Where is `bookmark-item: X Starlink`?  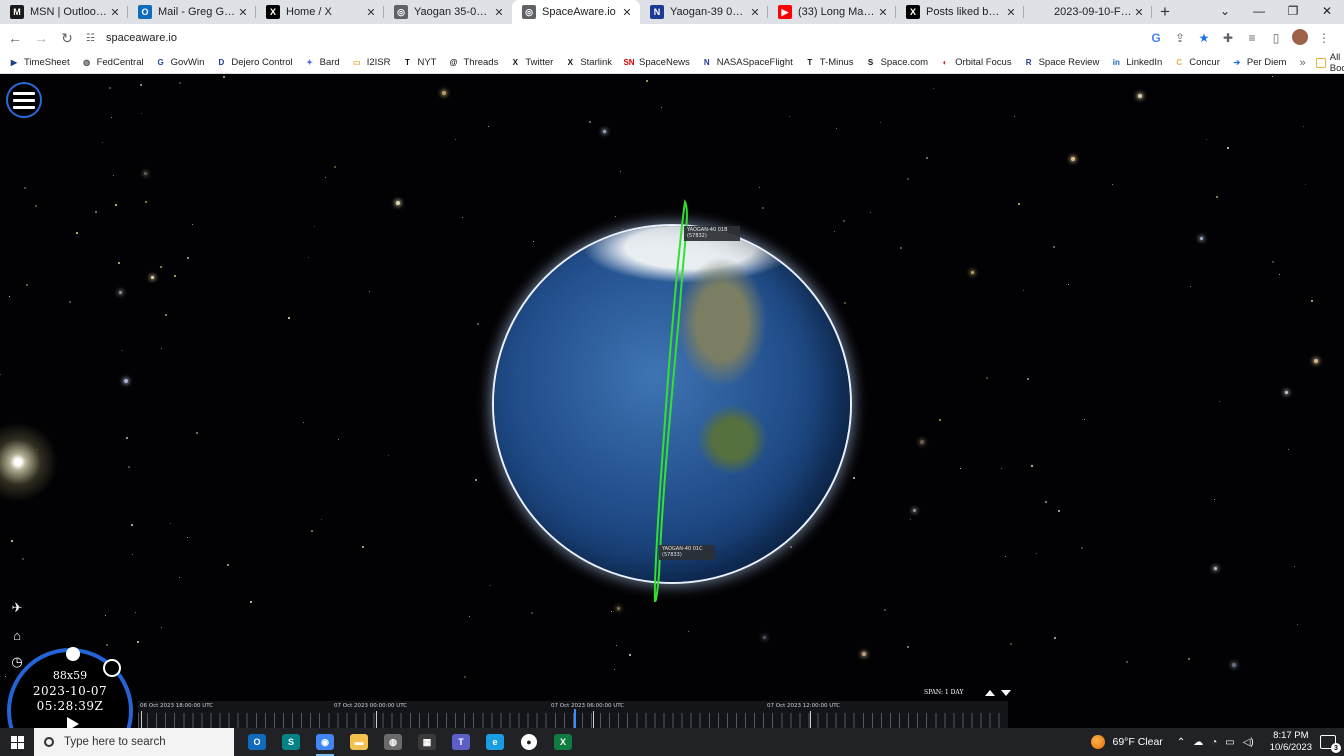 bookmark-item: X Starlink is located at coordinates (588, 63).